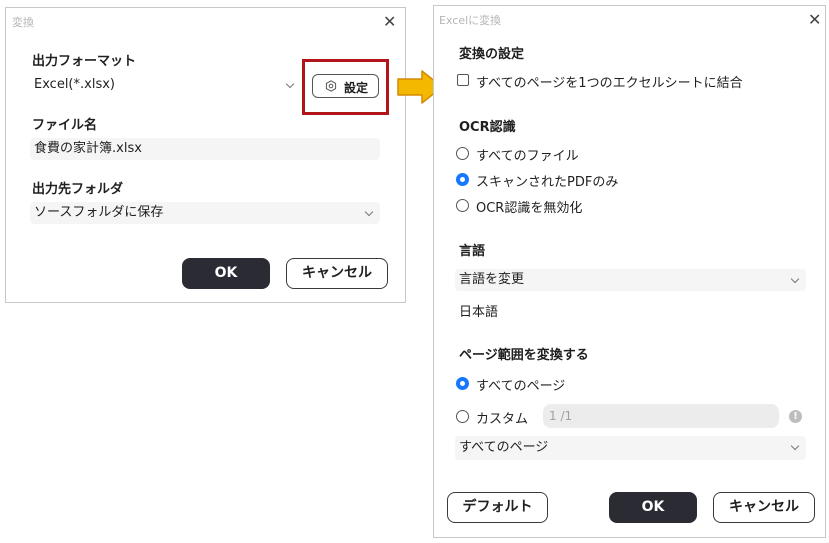 The height and width of the screenshot is (543, 829). I want to click on merge-sheets-checkbox, so click(463, 80).